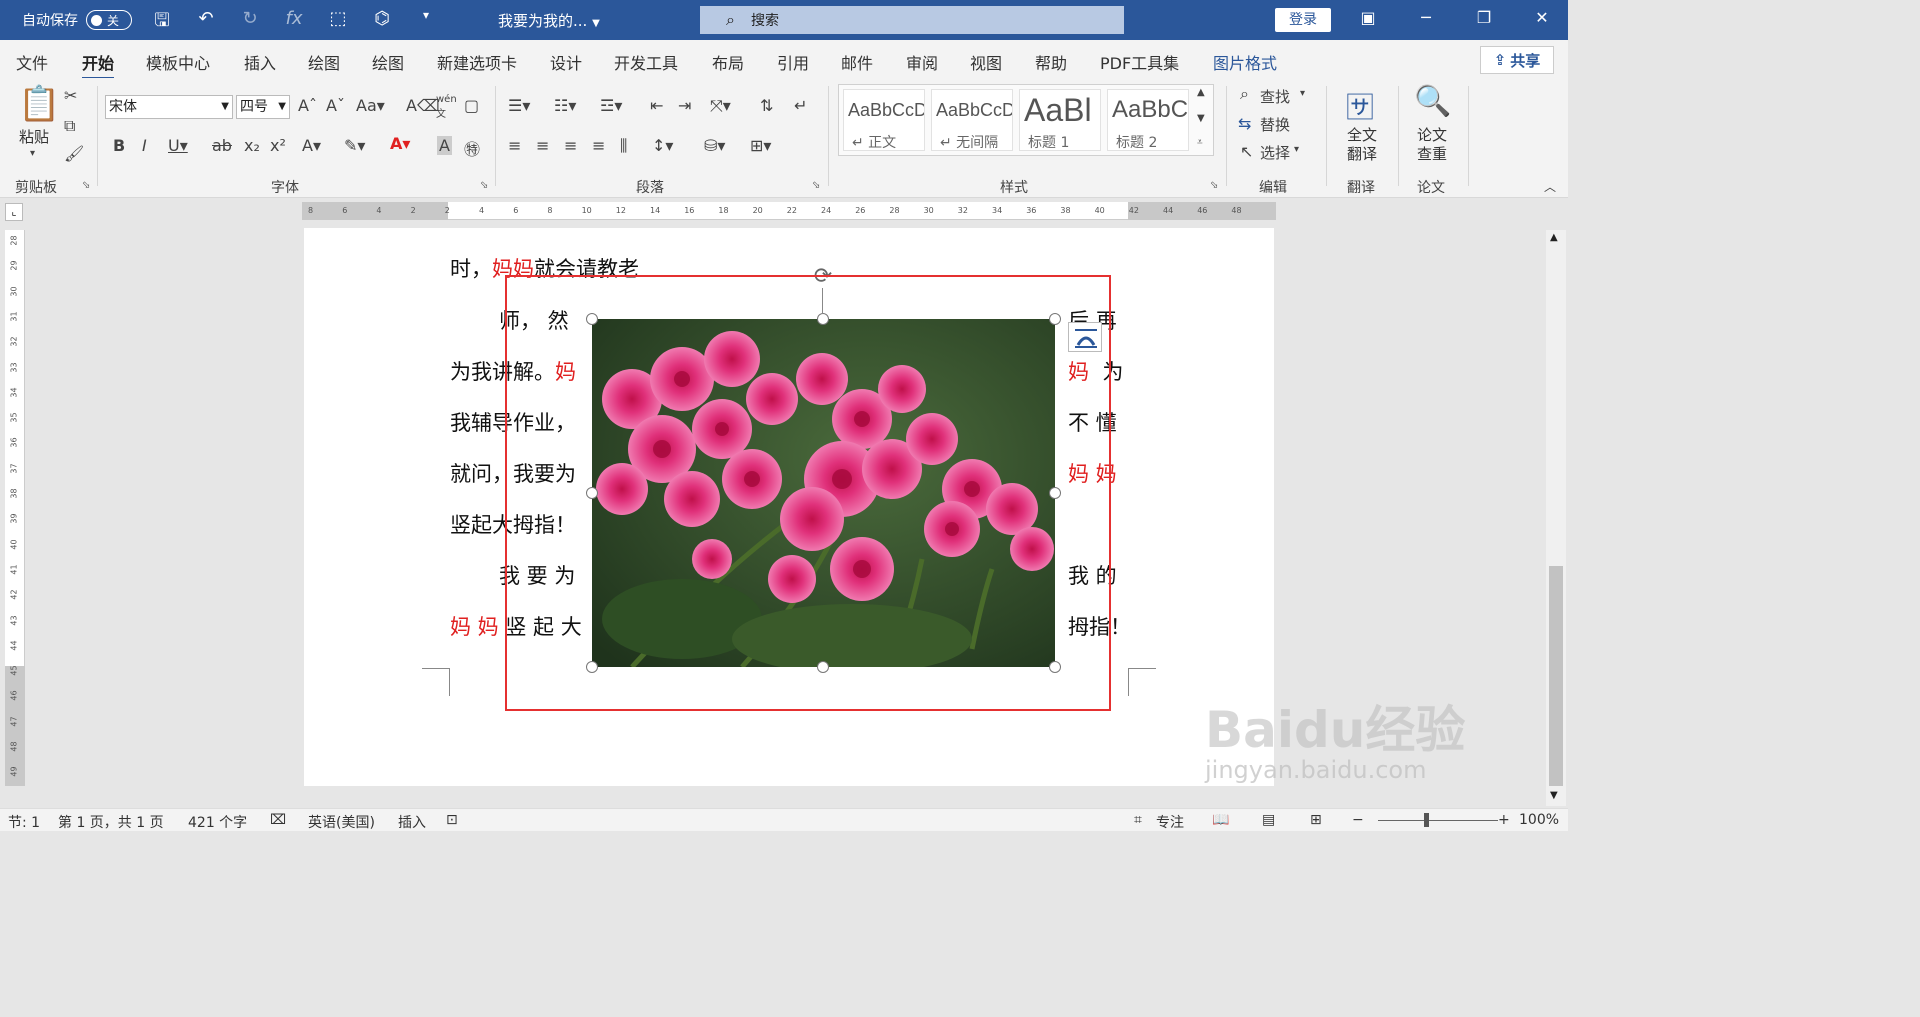 Image resolution: width=1920 pixels, height=1017 pixels. Describe the element at coordinates (793, 62) in the screenshot. I see `tab-references: 引用` at that location.